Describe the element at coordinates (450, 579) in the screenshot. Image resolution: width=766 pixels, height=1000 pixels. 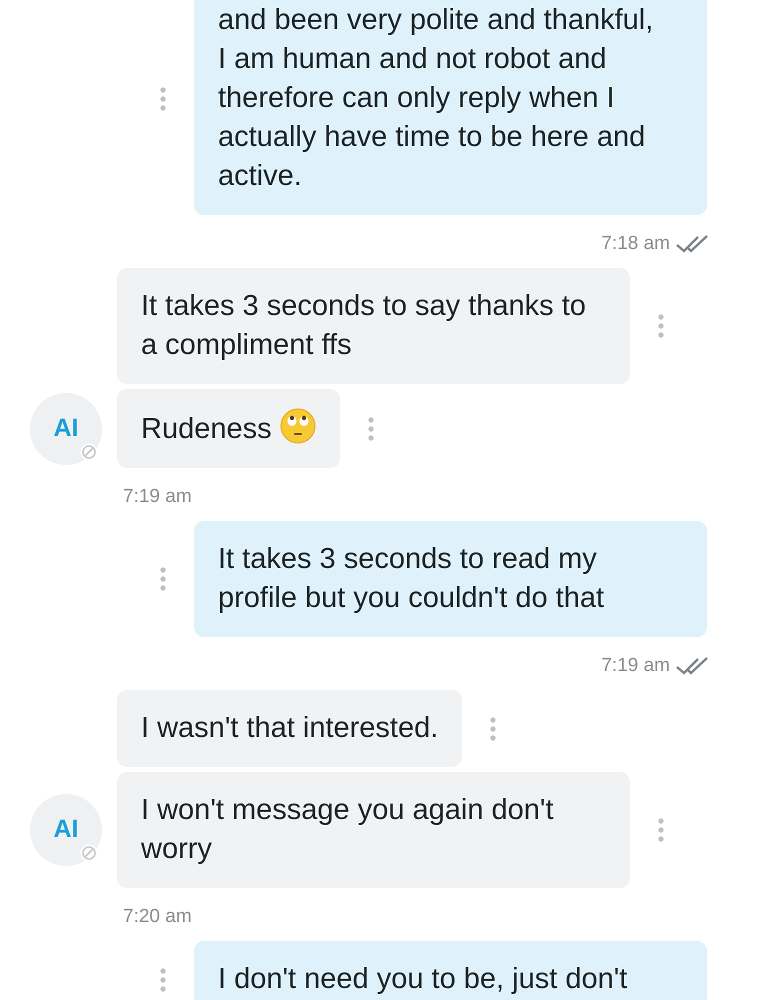
I see `message-bubble: It takes 3 seconds to read my profile but you couldn't do that` at that location.